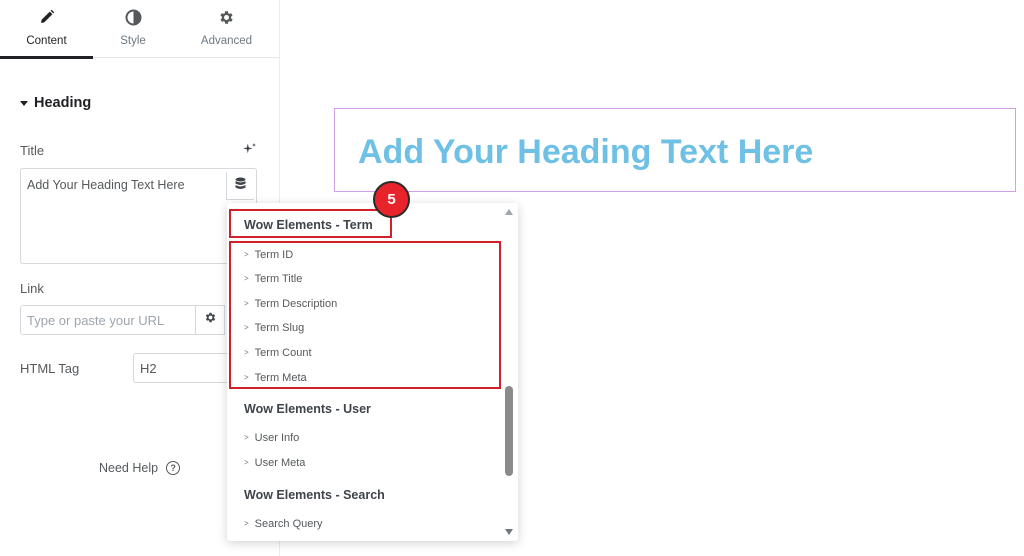 The width and height of the screenshot is (1024, 556). I want to click on tab-content-label: Content, so click(46, 41).